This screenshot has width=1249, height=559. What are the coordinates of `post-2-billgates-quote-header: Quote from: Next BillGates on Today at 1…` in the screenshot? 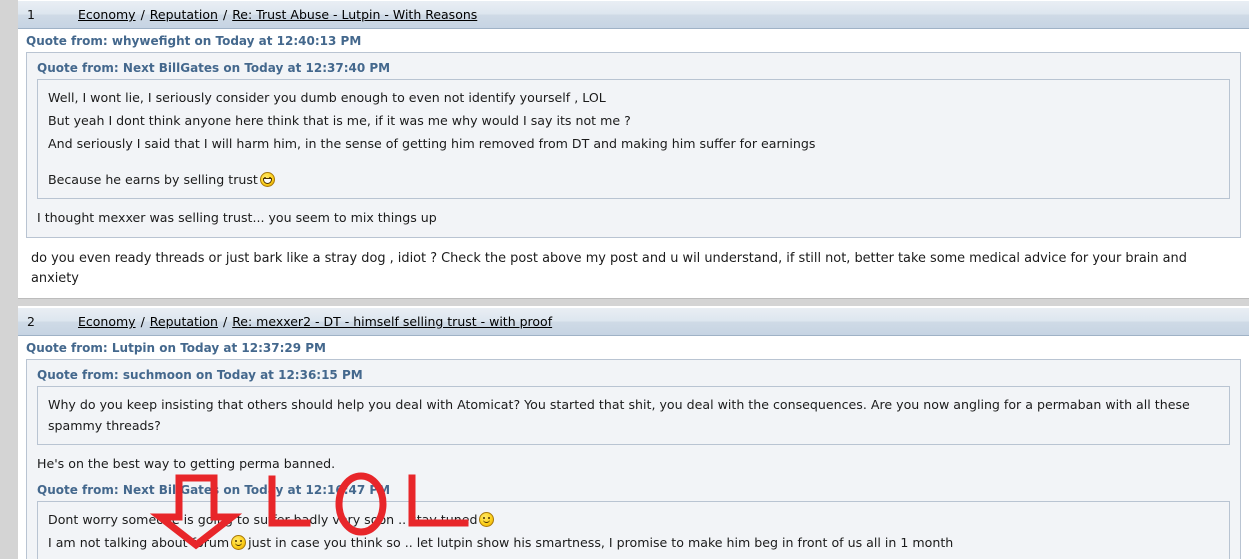 It's located at (633, 489).